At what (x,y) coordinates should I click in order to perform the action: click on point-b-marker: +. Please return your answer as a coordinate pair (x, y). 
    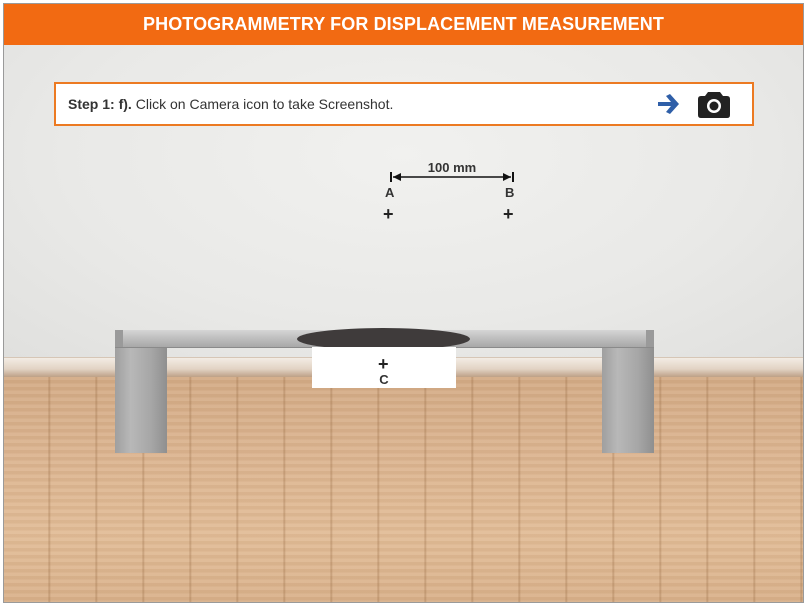
    Looking at the image, I should click on (508, 214).